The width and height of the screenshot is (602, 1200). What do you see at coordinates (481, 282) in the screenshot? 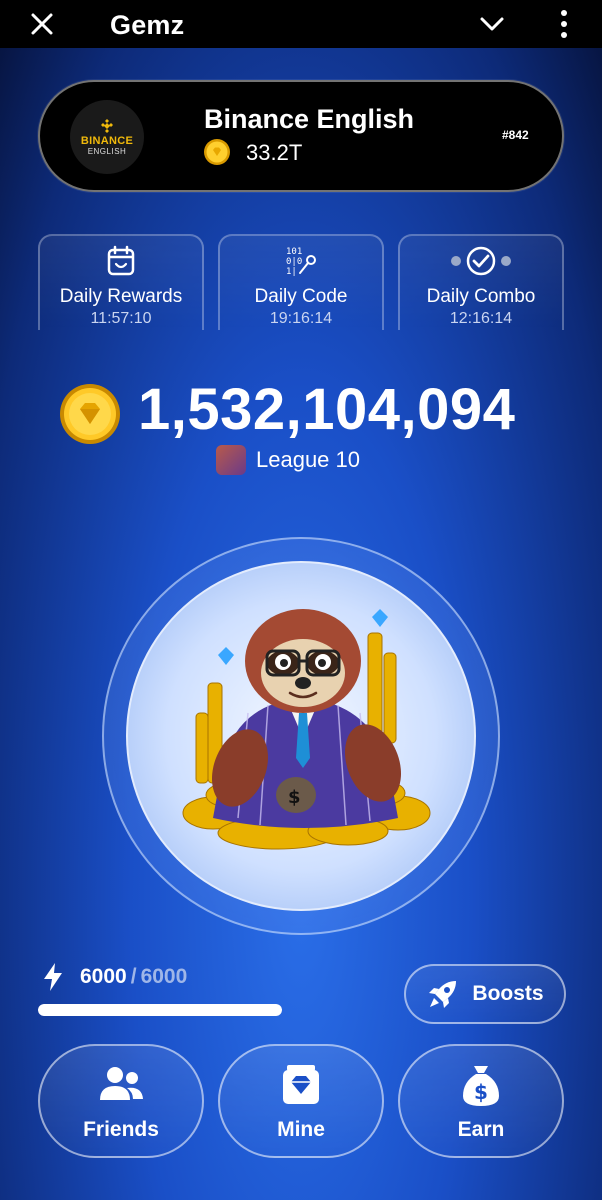
I see `daily-combo-card: Daily Combo 12:16:14` at bounding box center [481, 282].